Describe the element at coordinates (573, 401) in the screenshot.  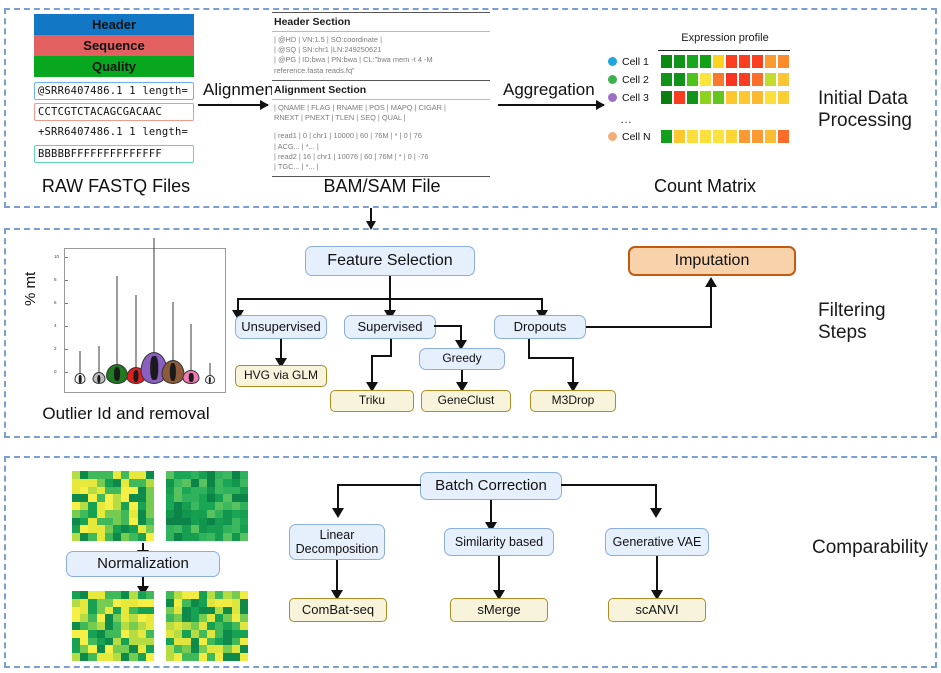
I see `node-m3drop: M3Drop` at that location.